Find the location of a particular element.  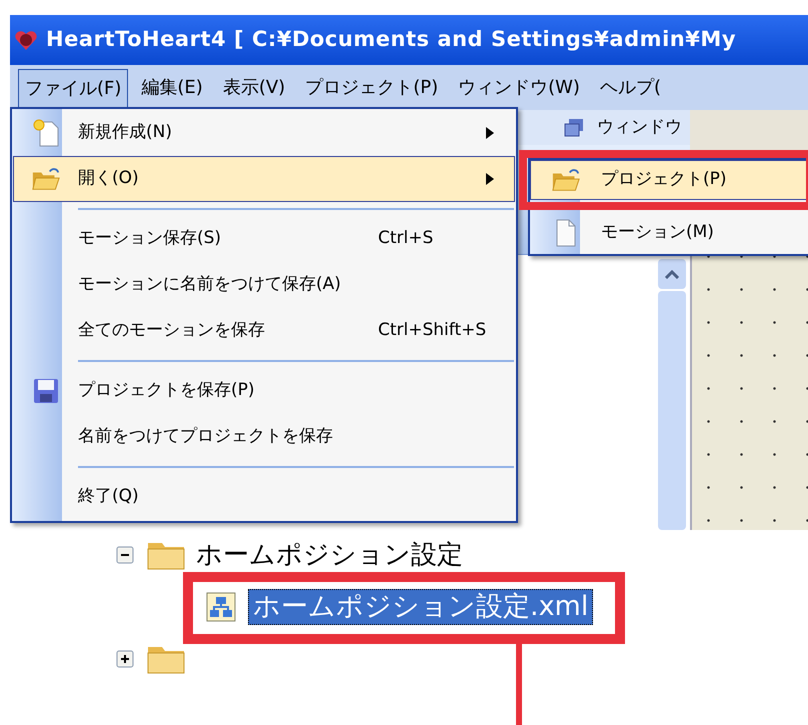

menu-option: 名前をつけてプロジェクトを保存 is located at coordinates (264, 437).